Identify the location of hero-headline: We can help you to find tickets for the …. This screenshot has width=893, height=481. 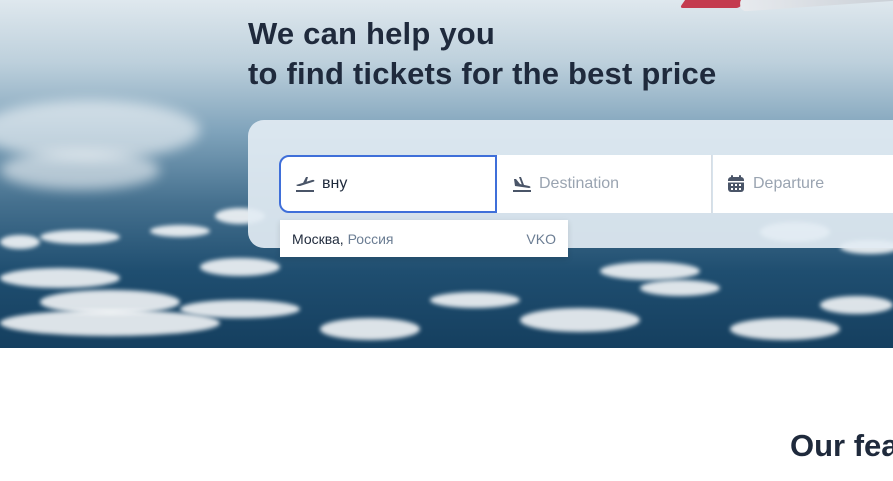
(482, 54).